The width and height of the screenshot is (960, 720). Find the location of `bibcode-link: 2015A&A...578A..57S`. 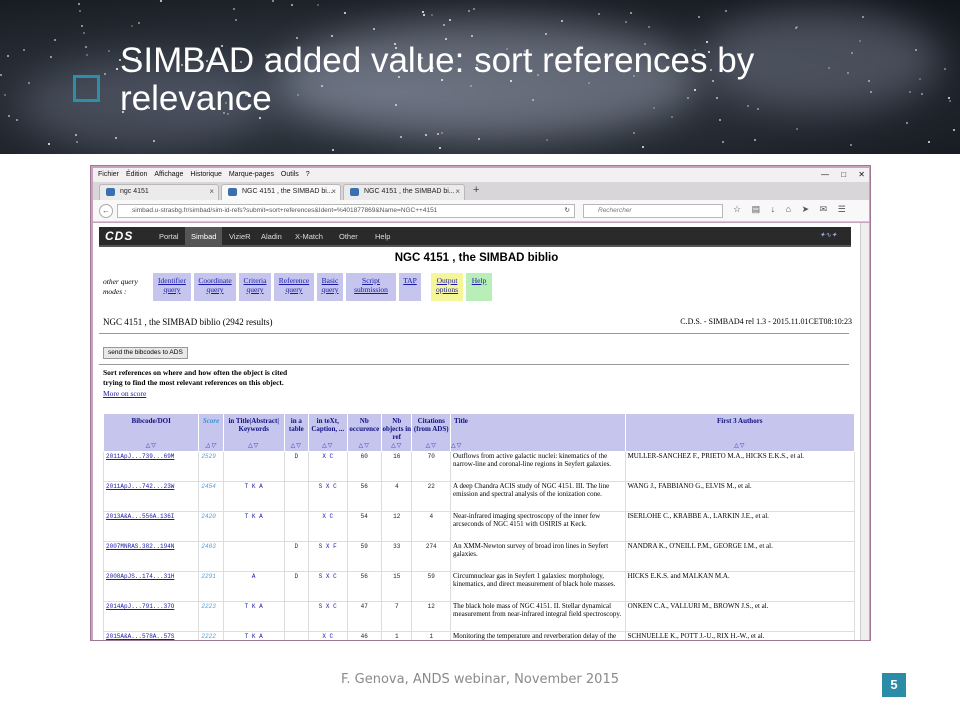

bibcode-link: 2015A&A...578A..57S is located at coordinates (151, 635).